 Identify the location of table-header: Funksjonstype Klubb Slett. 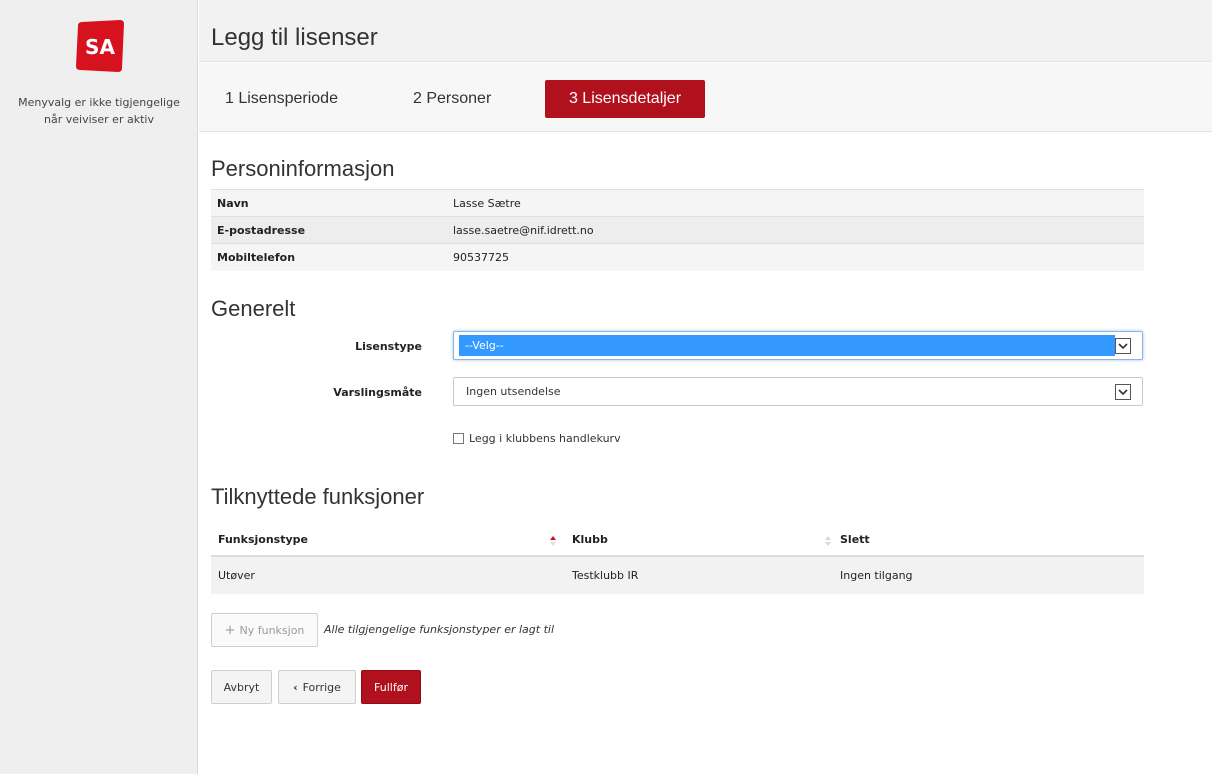
(677, 540).